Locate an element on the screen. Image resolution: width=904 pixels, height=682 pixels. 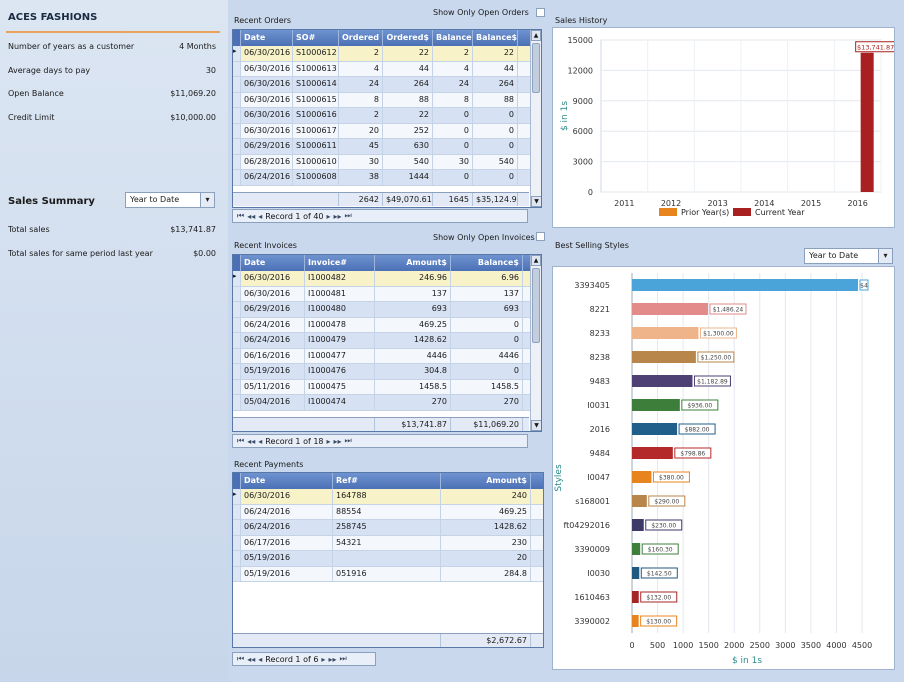
table-cell: S1000614 is located at coordinates (316, 84).